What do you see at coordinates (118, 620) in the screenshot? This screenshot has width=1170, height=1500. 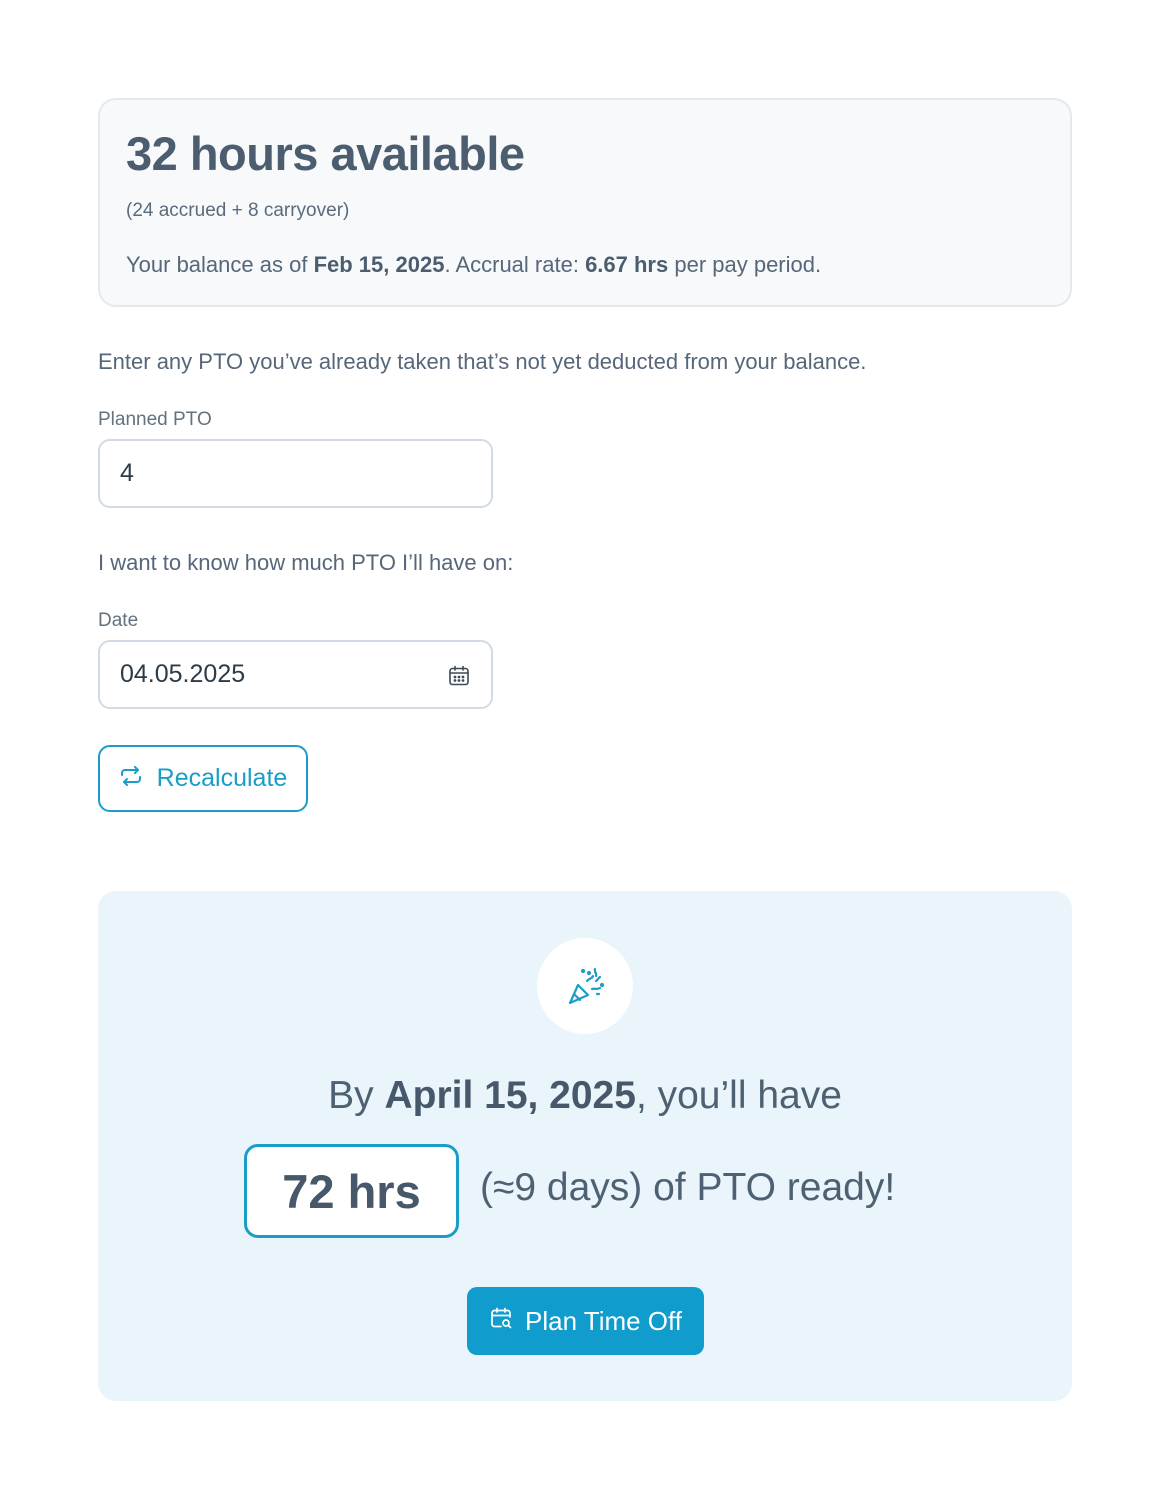 I see `date-label: Date` at bounding box center [118, 620].